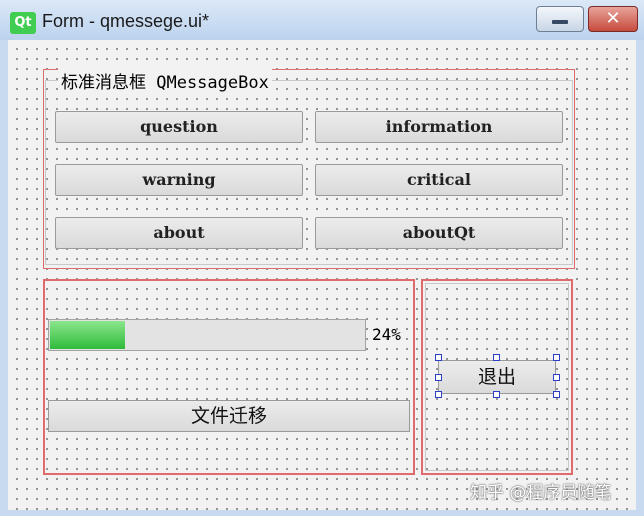  I want to click on title-bar: Qt Form - qmessege.ui* ✕, so click(322, 20).